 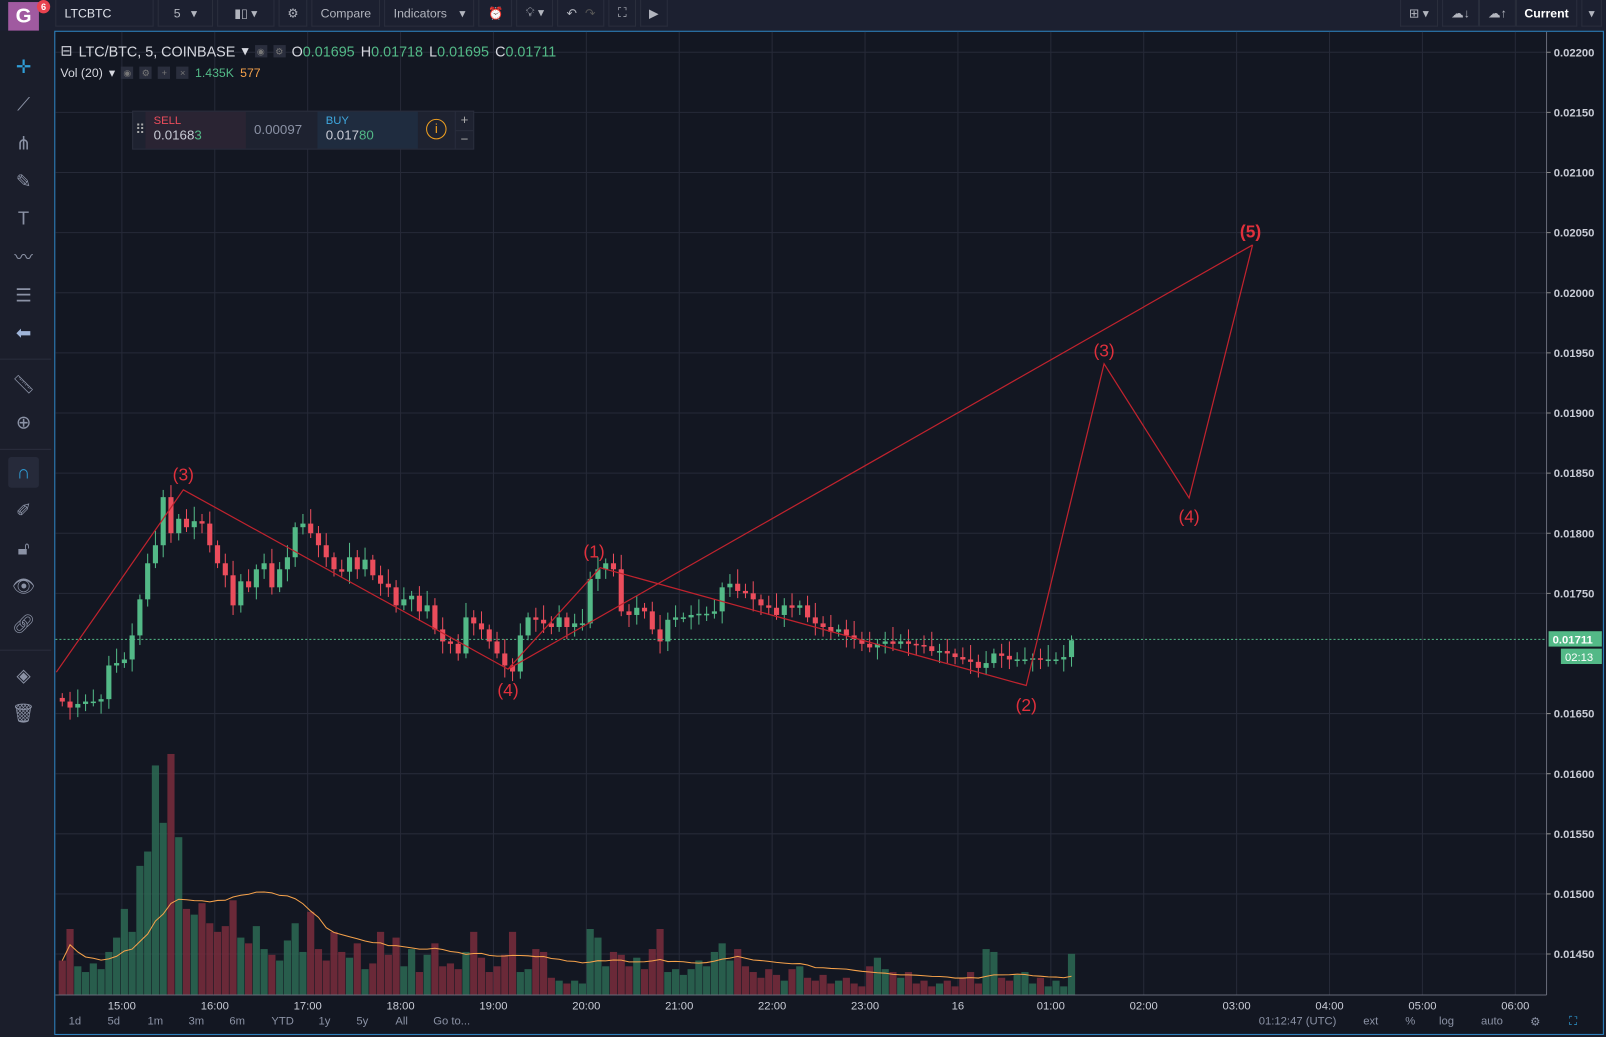 I want to click on compare-button: Compare, so click(x=346, y=13).